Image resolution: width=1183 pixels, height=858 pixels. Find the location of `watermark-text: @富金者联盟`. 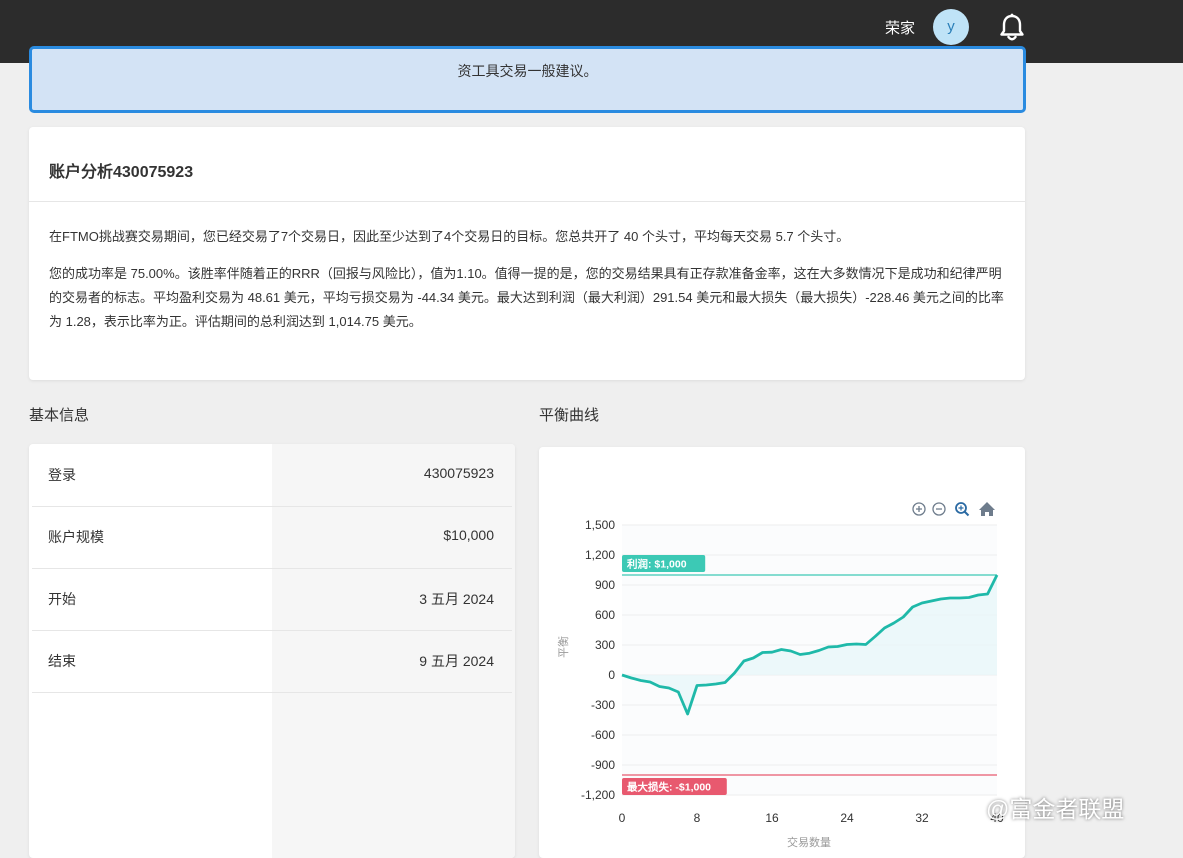

watermark-text: @富金者联盟 is located at coordinates (1055, 809).